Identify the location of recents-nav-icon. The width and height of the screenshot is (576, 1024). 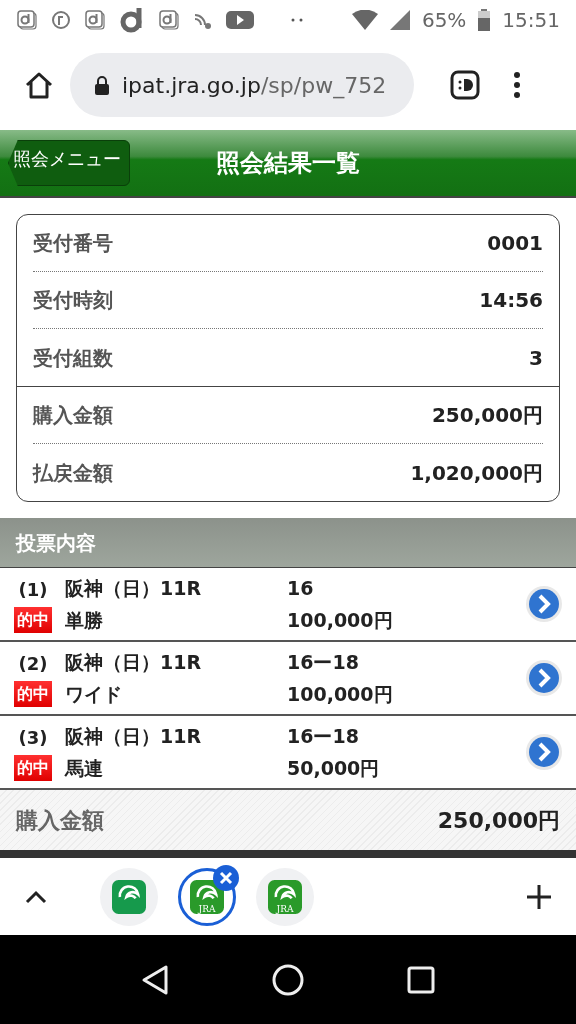
(420, 979).